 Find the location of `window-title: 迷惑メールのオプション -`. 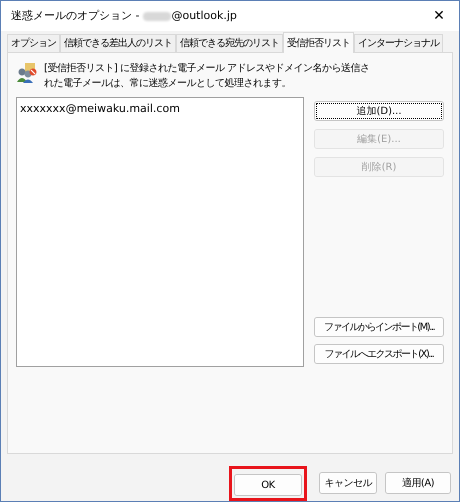

window-title: 迷惑メールのオプション - is located at coordinates (75, 16).